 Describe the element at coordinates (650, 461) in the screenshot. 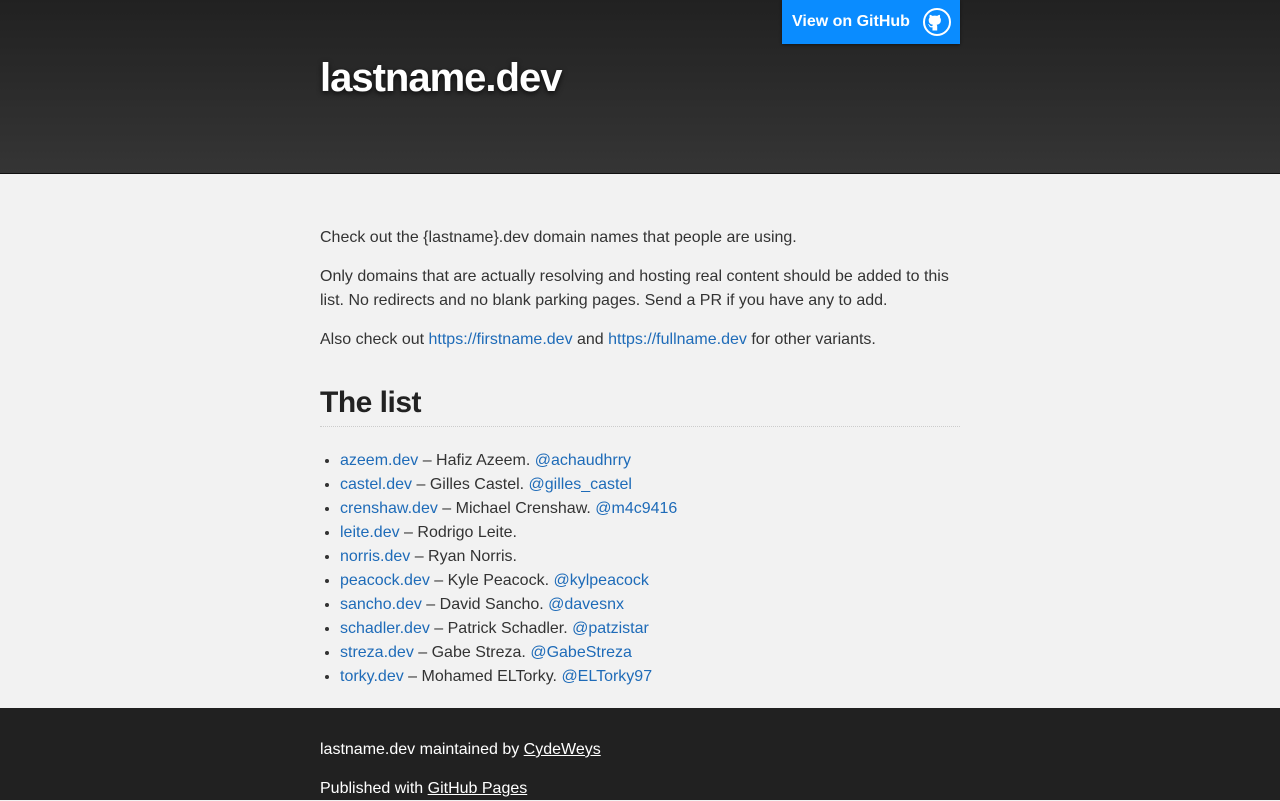

I see `list-item: azeem.dev – Hafiz Azeem. @achaudhrry` at that location.